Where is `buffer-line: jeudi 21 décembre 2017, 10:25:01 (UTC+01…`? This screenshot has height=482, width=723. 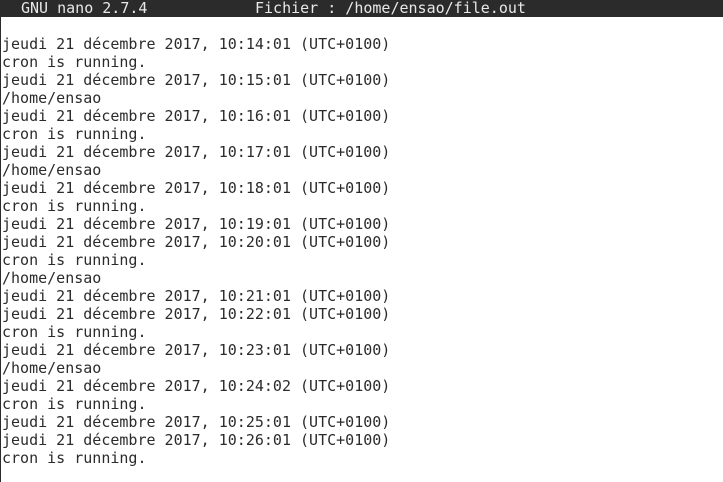
buffer-line: jeudi 21 décembre 2017, 10:25:01 (UTC+01… is located at coordinates (196, 422).